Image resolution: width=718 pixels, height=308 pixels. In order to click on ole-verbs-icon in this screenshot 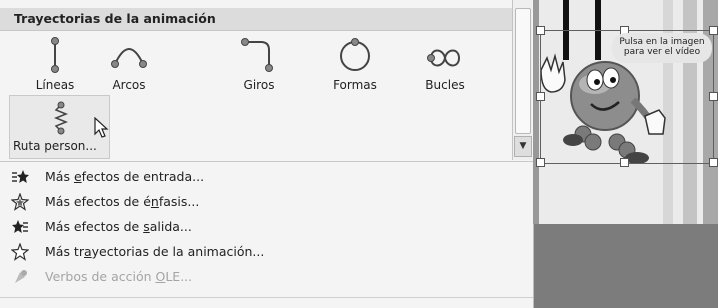, I will do `click(21, 276)`.